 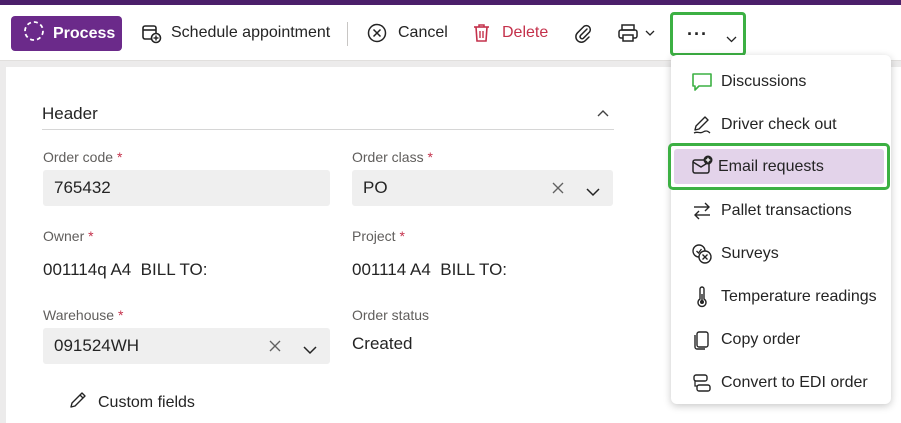 I want to click on menu-item-pallet-transactions: Pallet transactions, so click(x=781, y=210).